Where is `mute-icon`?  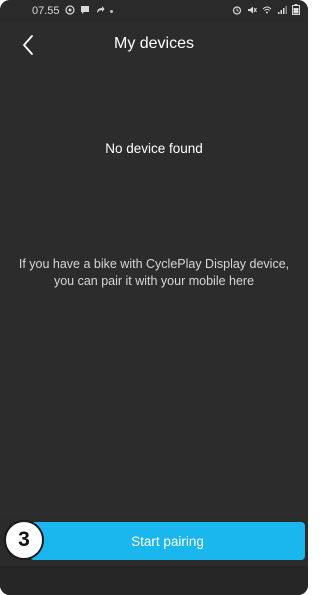 mute-icon is located at coordinates (252, 11).